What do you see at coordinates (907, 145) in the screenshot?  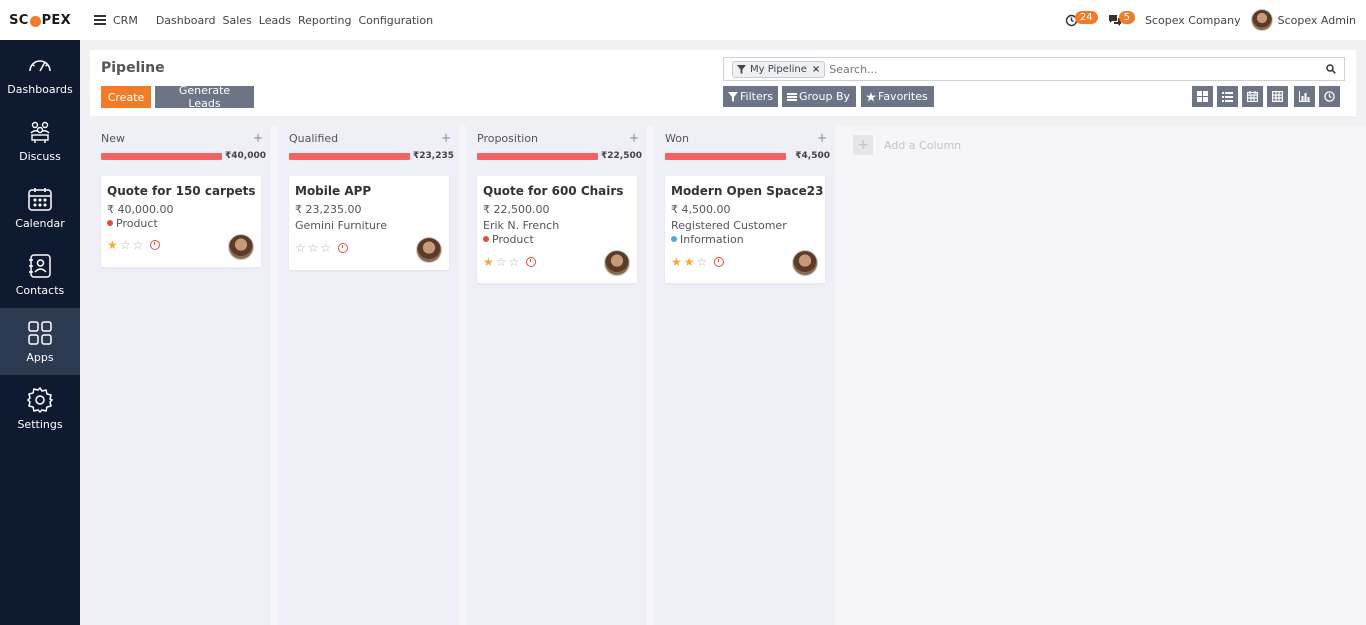 I see `add-column-button: + Add a Column` at bounding box center [907, 145].